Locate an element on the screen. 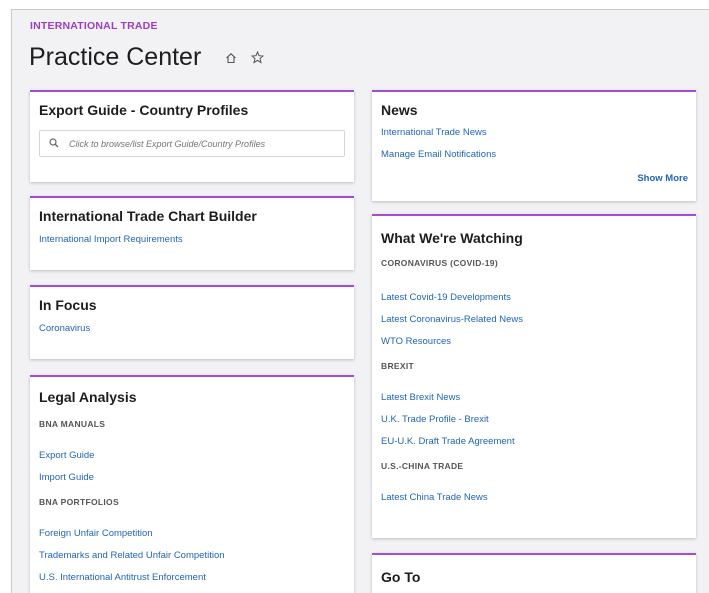 Image resolution: width=709 pixels, height=593 pixels. bna-portfolios-heading: BNA PORTFOLIOS is located at coordinates (79, 502).